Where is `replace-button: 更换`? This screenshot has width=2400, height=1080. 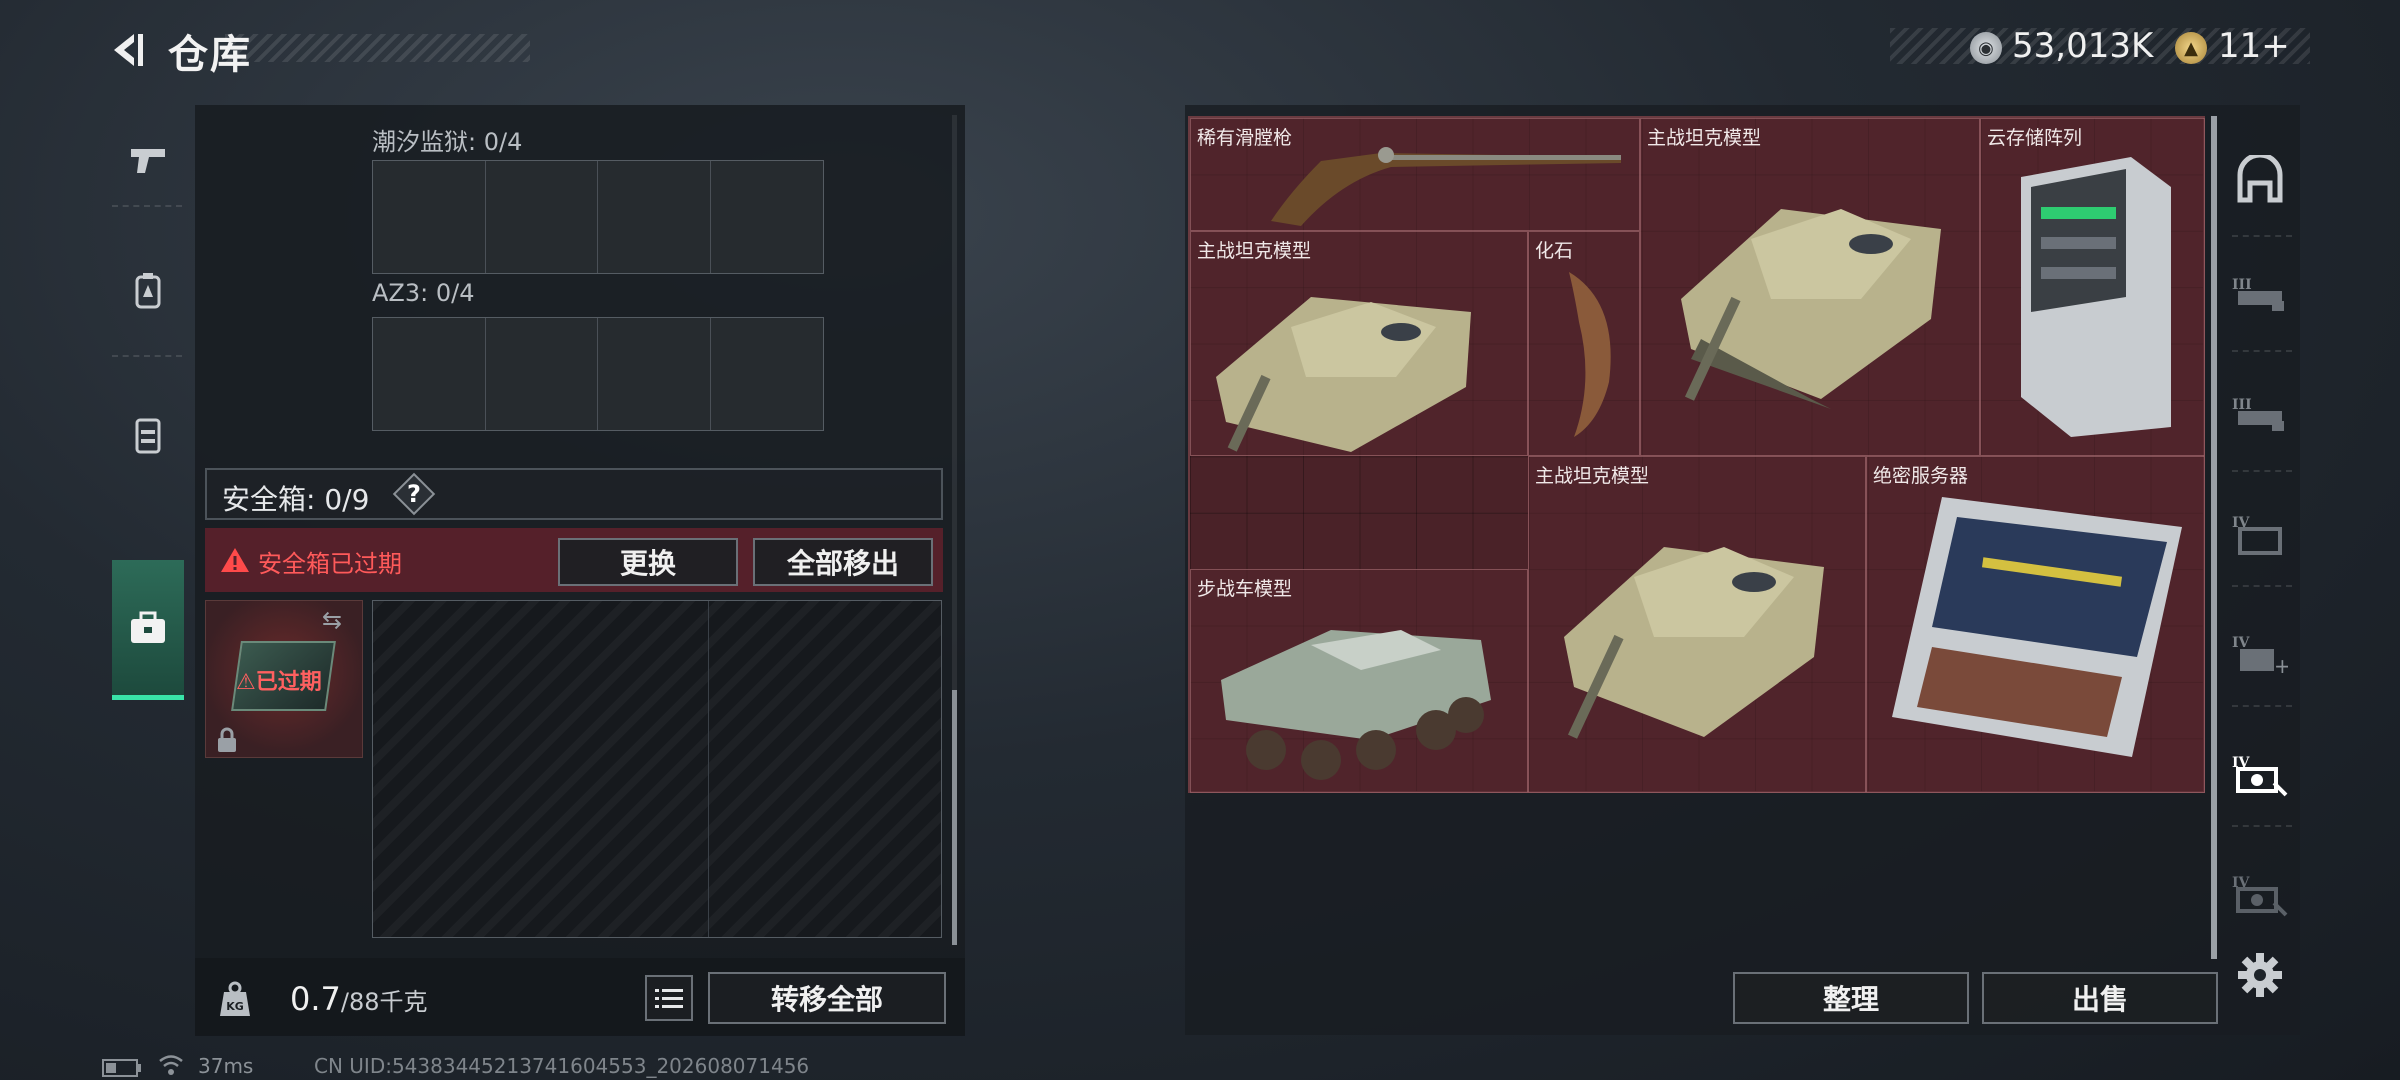 replace-button: 更换 is located at coordinates (648, 562).